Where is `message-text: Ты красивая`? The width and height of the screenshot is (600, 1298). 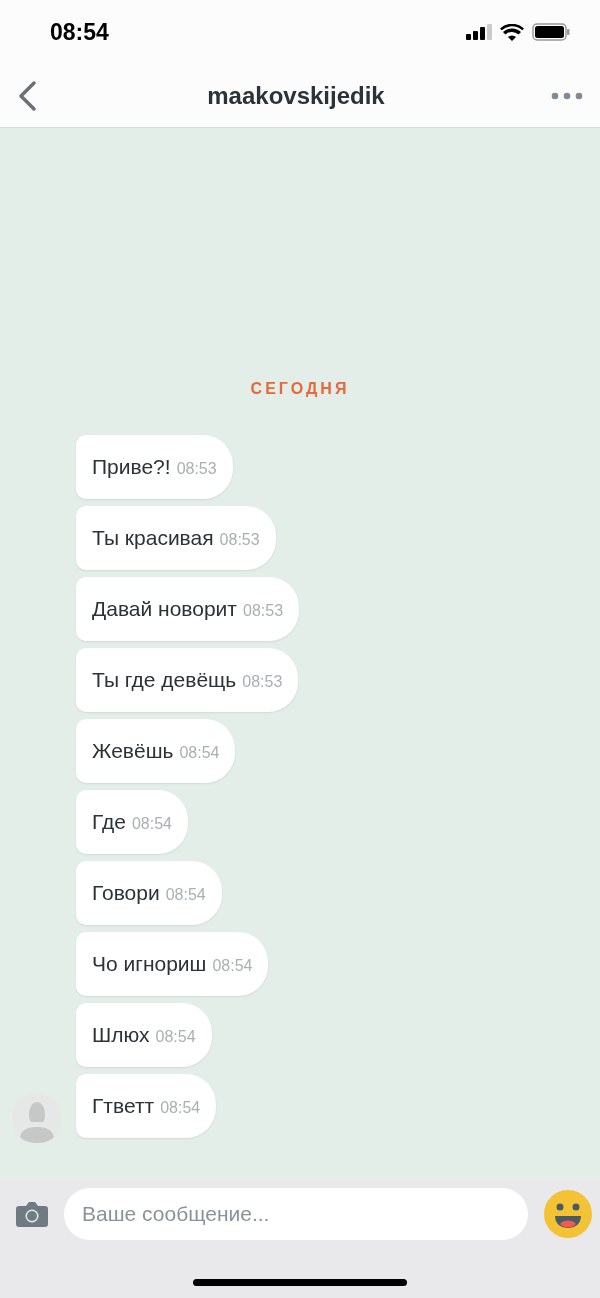 message-text: Ты красивая is located at coordinates (153, 538).